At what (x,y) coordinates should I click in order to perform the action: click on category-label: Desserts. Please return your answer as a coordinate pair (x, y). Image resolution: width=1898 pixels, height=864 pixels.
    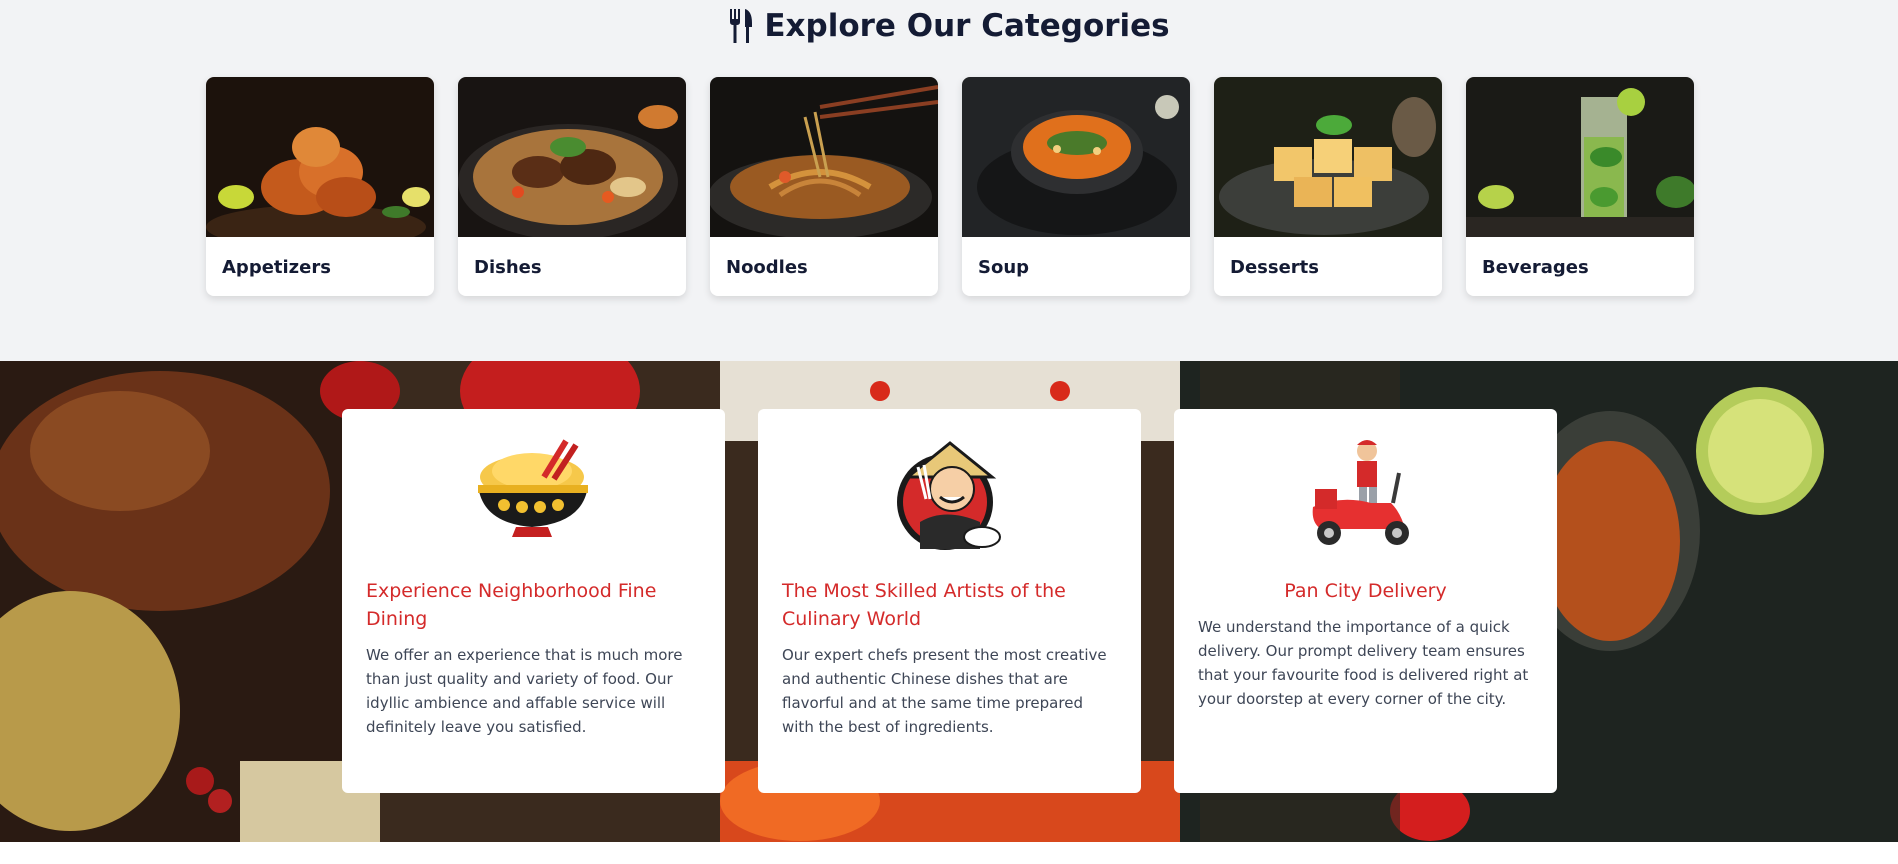
    Looking at the image, I should click on (1274, 267).